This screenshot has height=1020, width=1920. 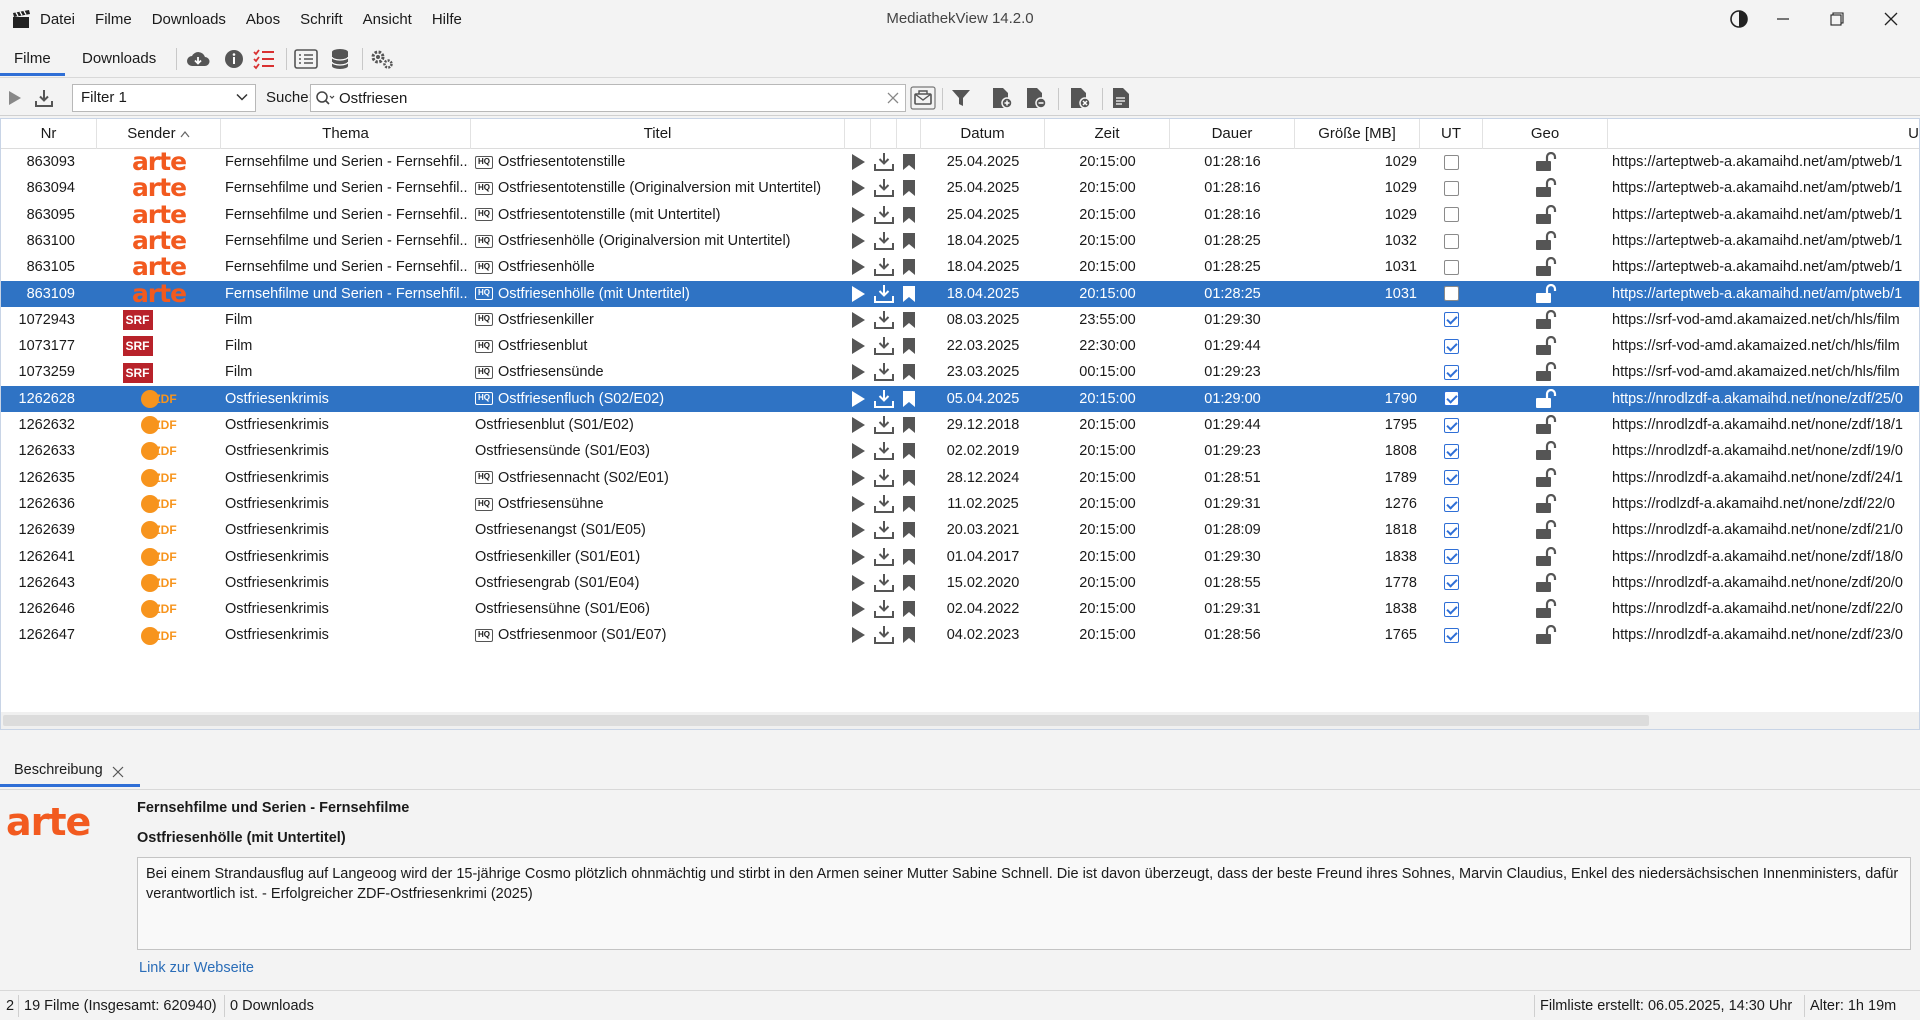 I want to click on website-link: Link zur Webseite, so click(x=196, y=968).